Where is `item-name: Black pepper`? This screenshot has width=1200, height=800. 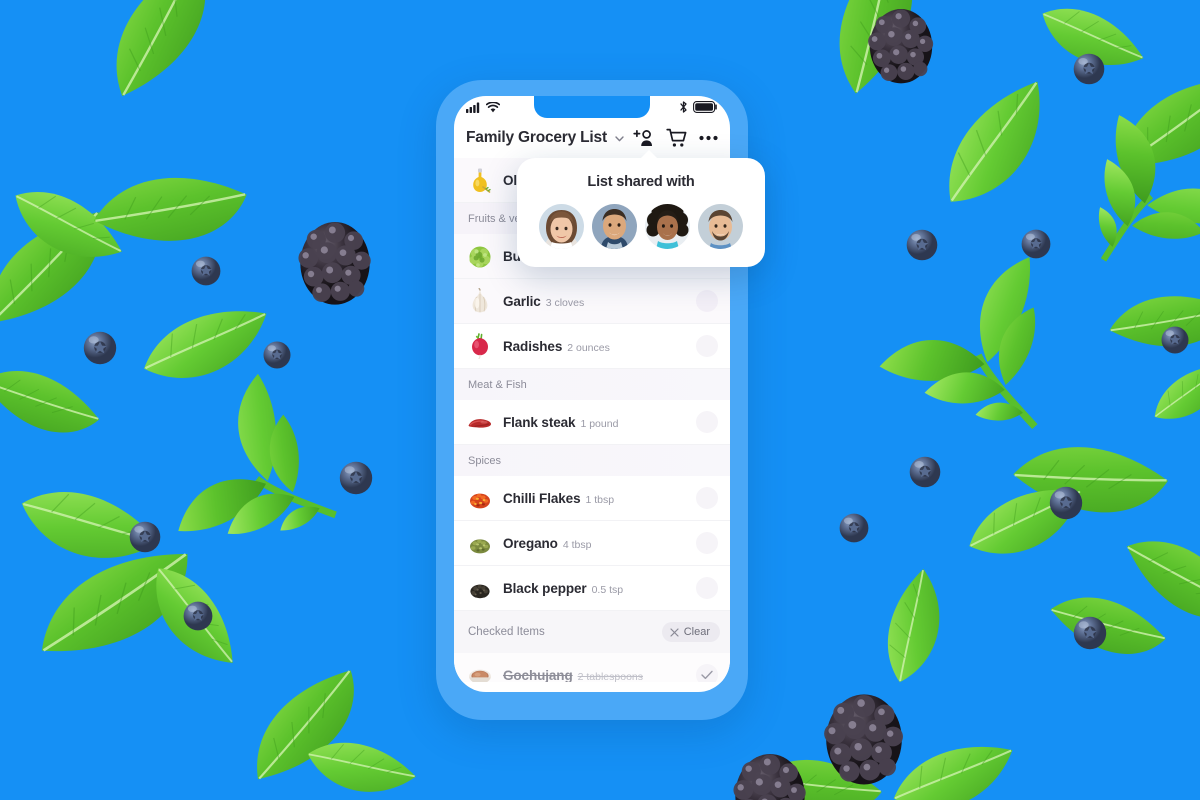 item-name: Black pepper is located at coordinates (545, 588).